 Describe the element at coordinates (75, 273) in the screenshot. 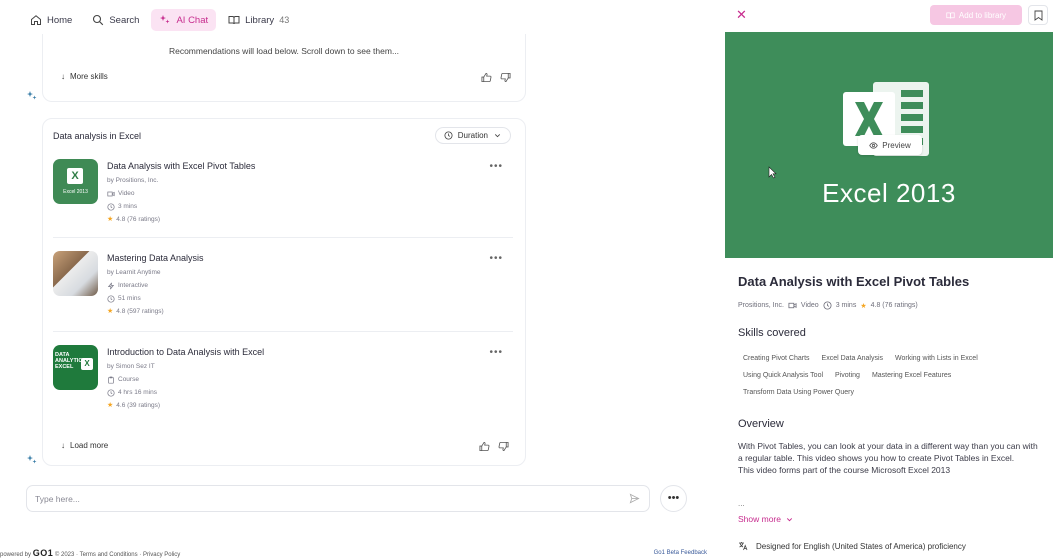

I see `course-thumbnail` at that location.